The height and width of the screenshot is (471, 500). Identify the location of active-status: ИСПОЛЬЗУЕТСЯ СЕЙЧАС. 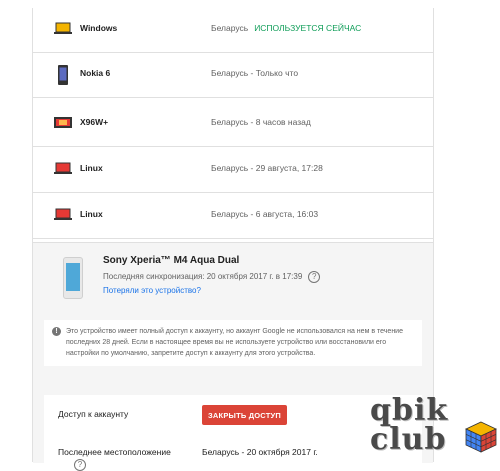
(308, 28).